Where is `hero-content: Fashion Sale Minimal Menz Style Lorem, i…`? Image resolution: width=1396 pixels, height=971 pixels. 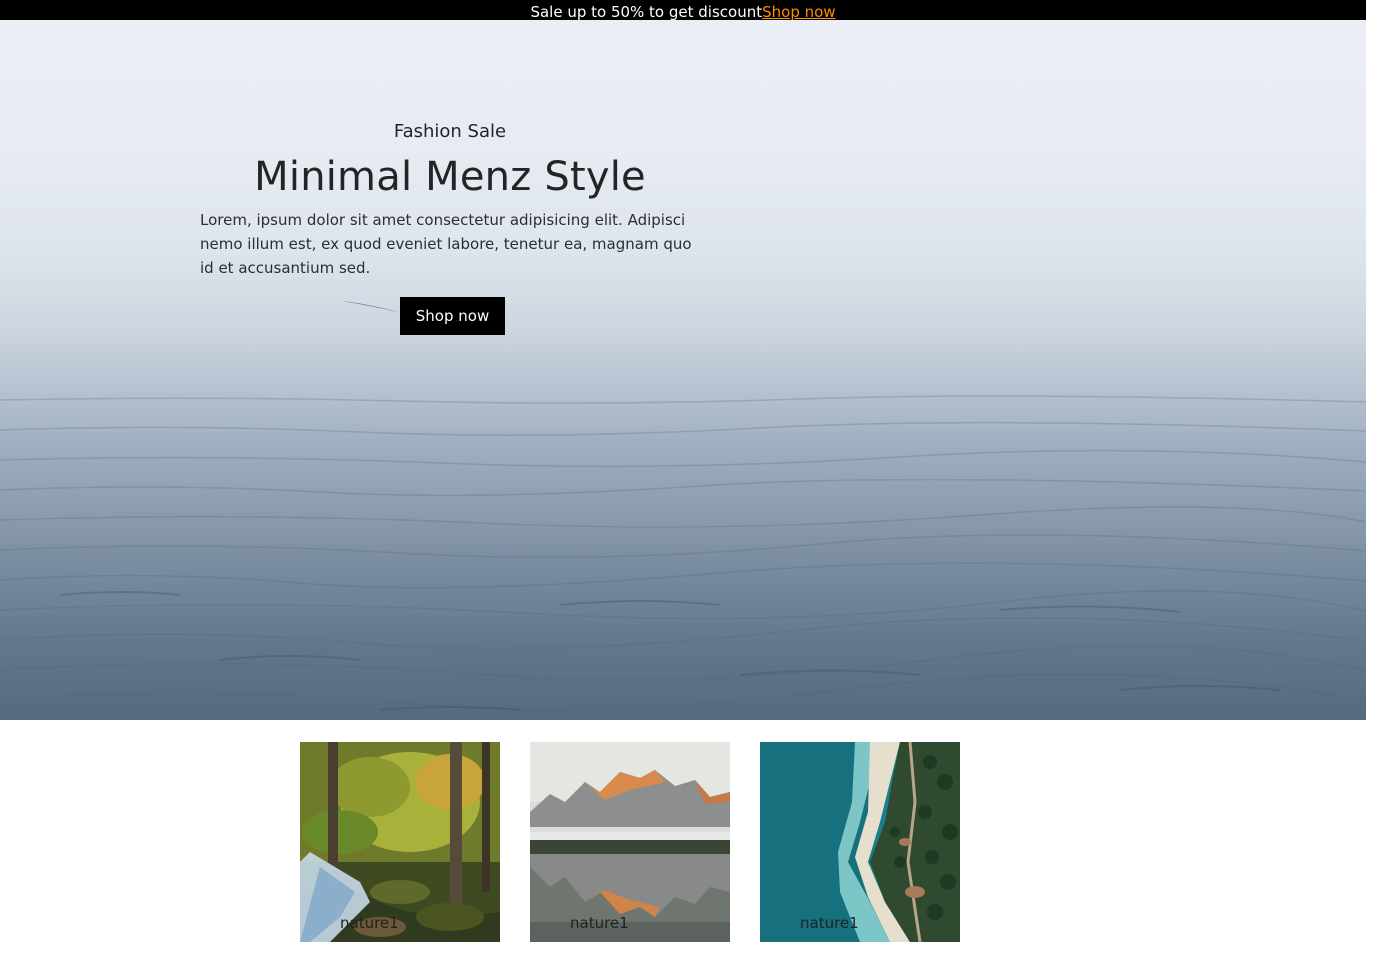 hero-content: Fashion Sale Minimal Menz Style Lorem, i… is located at coordinates (450, 227).